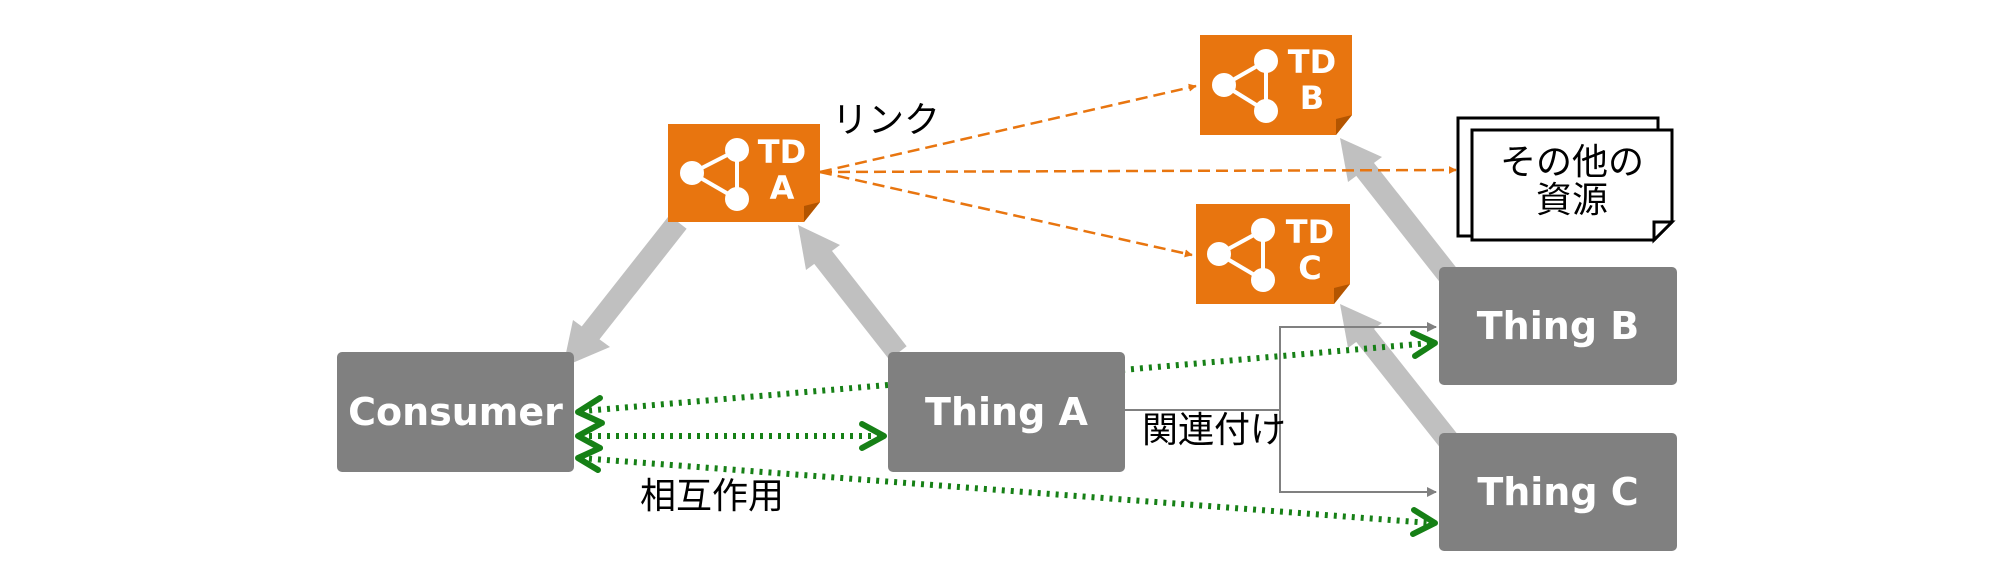 Image resolution: width=2002 pixels, height=583 pixels. What do you see at coordinates (1572, 162) in the screenshot?
I see `other-resources-line1: その他の` at bounding box center [1572, 162].